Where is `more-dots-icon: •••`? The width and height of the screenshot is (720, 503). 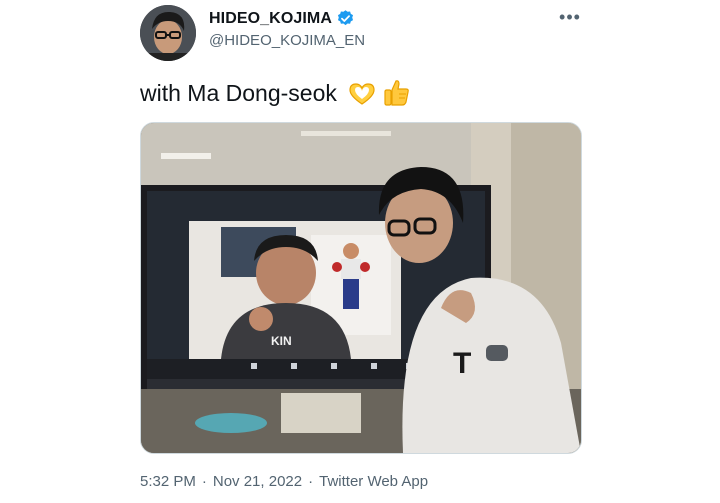
more-dots-icon: ••• is located at coordinates (570, 16).